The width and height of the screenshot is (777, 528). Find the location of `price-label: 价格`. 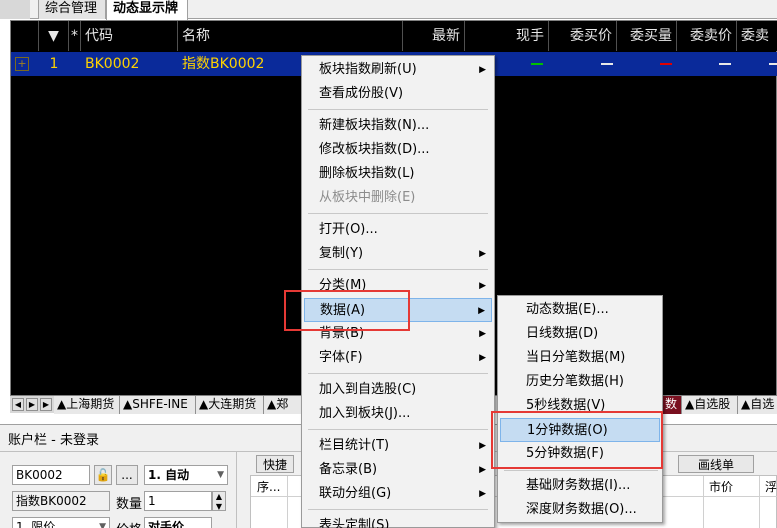

price-label: 价格 is located at coordinates (129, 523).